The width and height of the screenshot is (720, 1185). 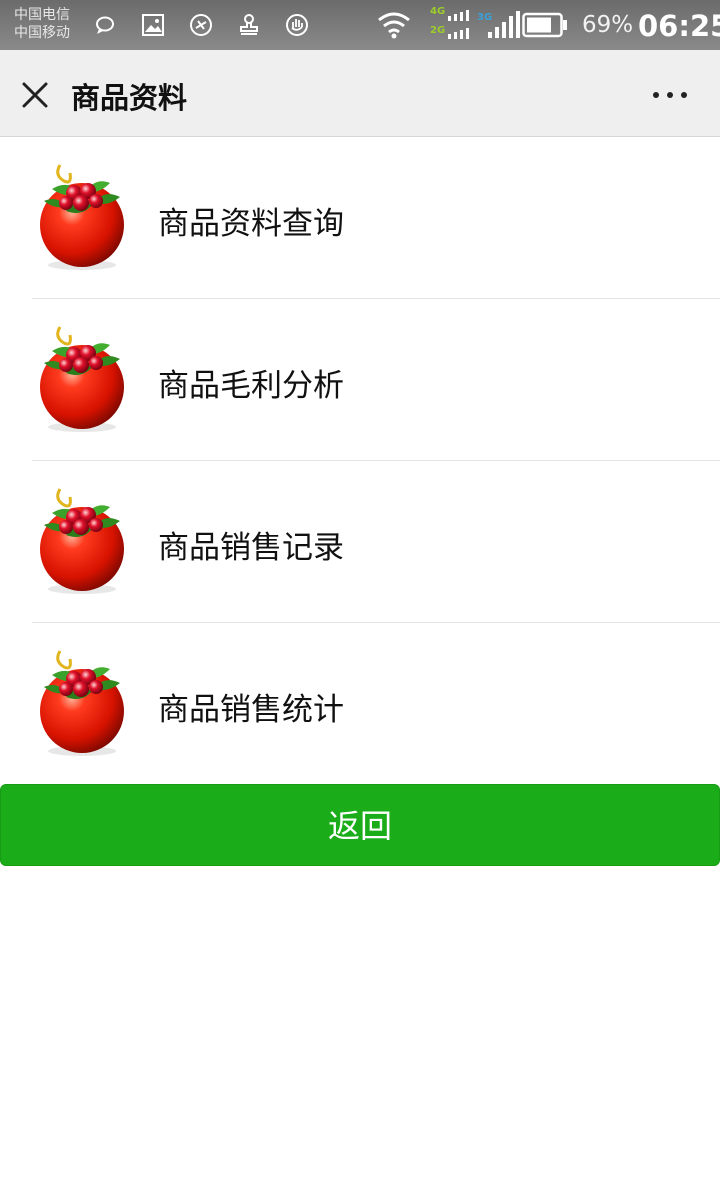 What do you see at coordinates (376, 541) in the screenshot?
I see `menu-item-sales-records: 商品销售记录` at bounding box center [376, 541].